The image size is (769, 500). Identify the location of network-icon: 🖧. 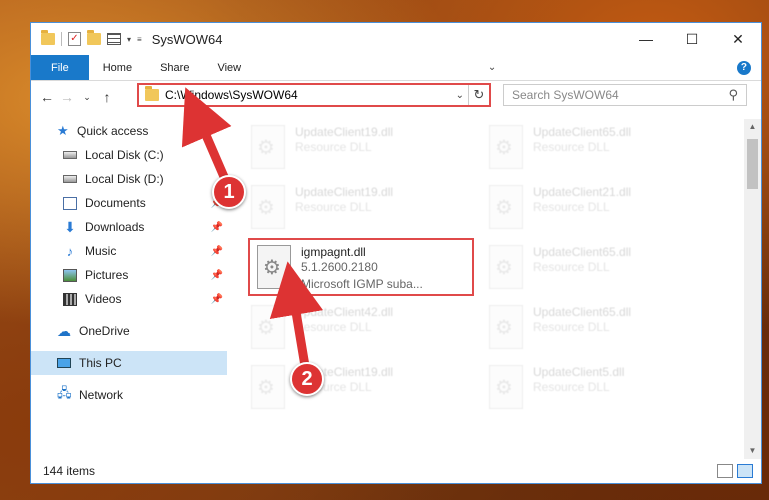
(64, 392).